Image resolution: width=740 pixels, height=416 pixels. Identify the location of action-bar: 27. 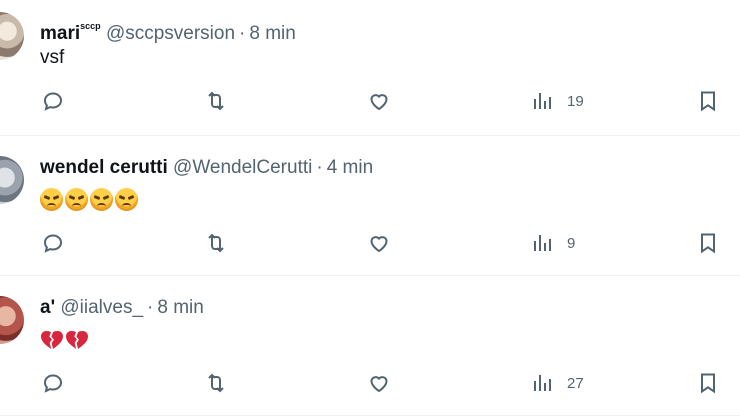
(370, 383).